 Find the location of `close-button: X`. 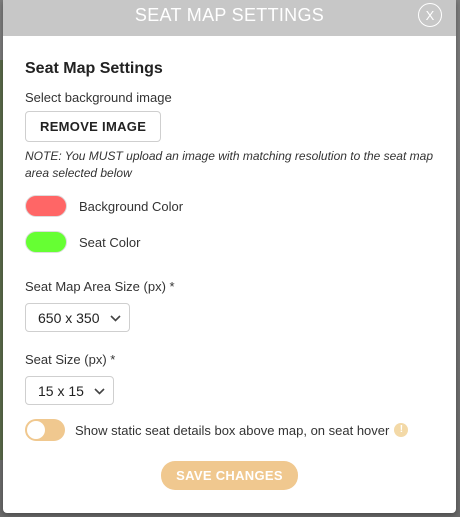

close-button: X is located at coordinates (430, 15).